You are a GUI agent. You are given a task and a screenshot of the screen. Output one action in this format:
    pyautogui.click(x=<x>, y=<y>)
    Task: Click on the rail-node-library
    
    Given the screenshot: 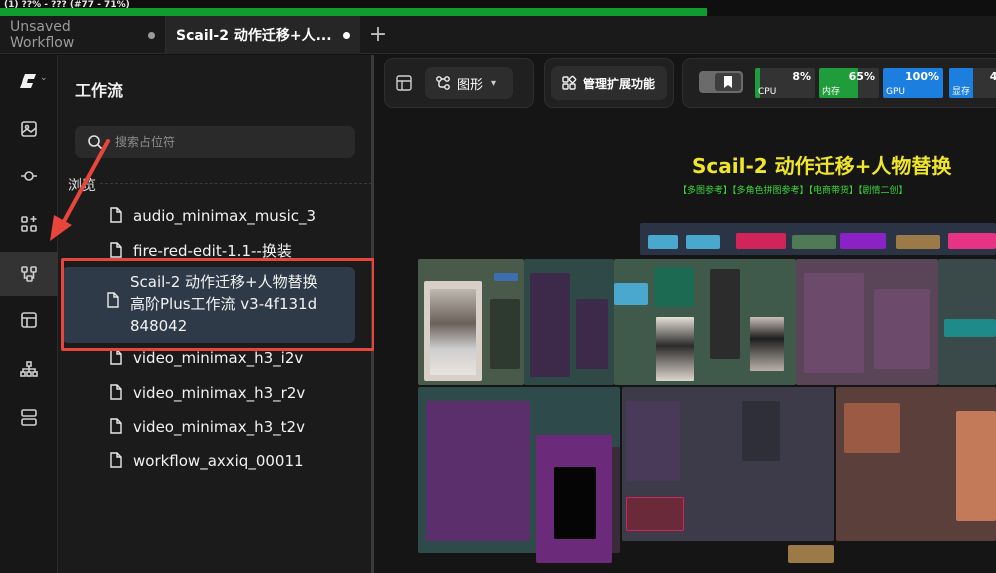 What is the action you would take?
    pyautogui.click(x=29, y=369)
    